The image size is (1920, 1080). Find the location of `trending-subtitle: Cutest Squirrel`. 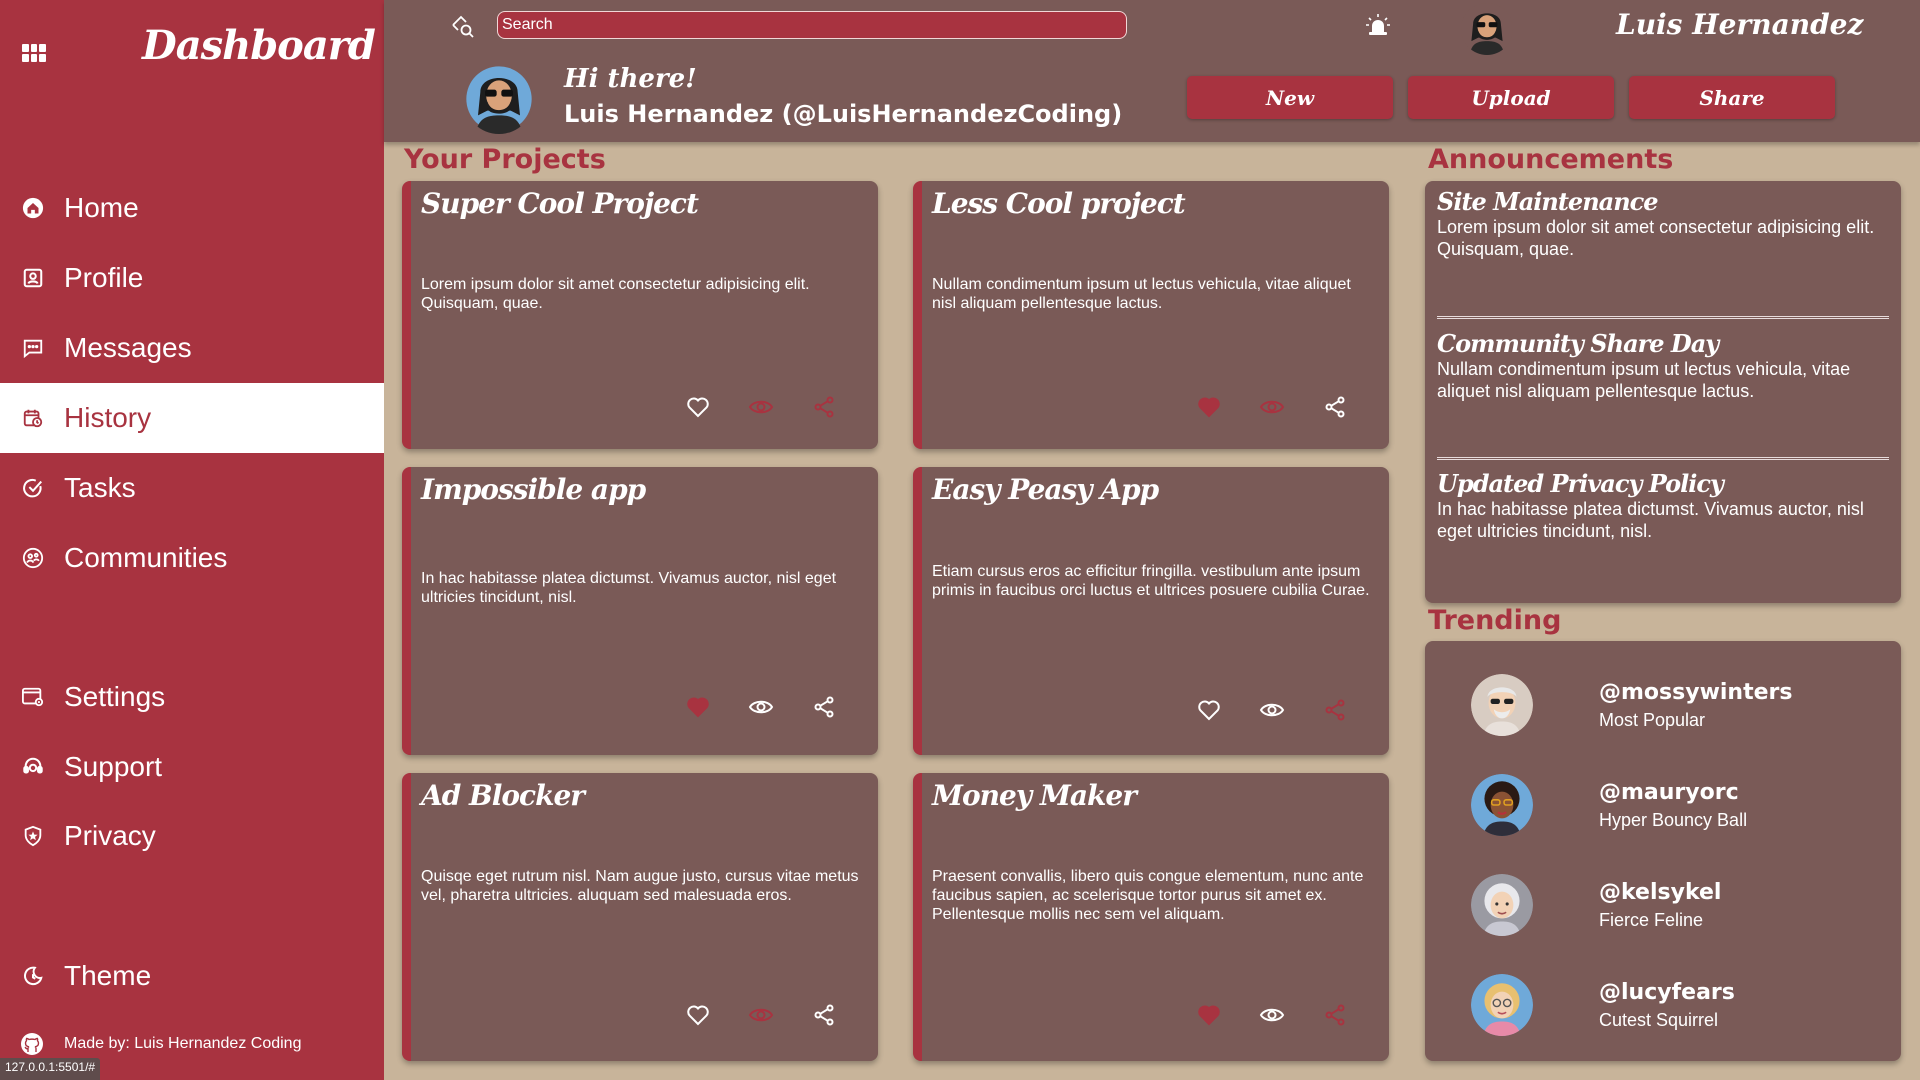

trending-subtitle: Cutest Squirrel is located at coordinates (1659, 1020).